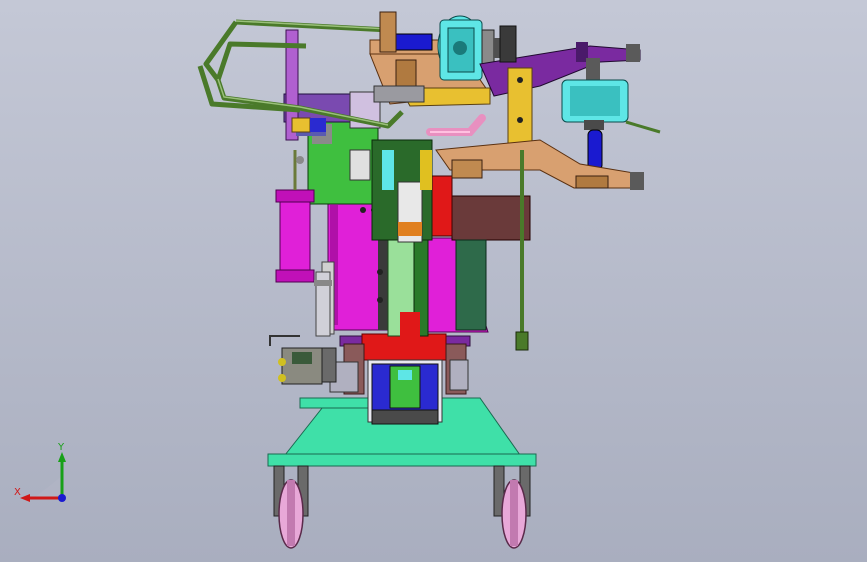 The image size is (867, 562). Describe the element at coordinates (40, 472) in the screenshot. I see `coordinate-triad: Y X` at that location.